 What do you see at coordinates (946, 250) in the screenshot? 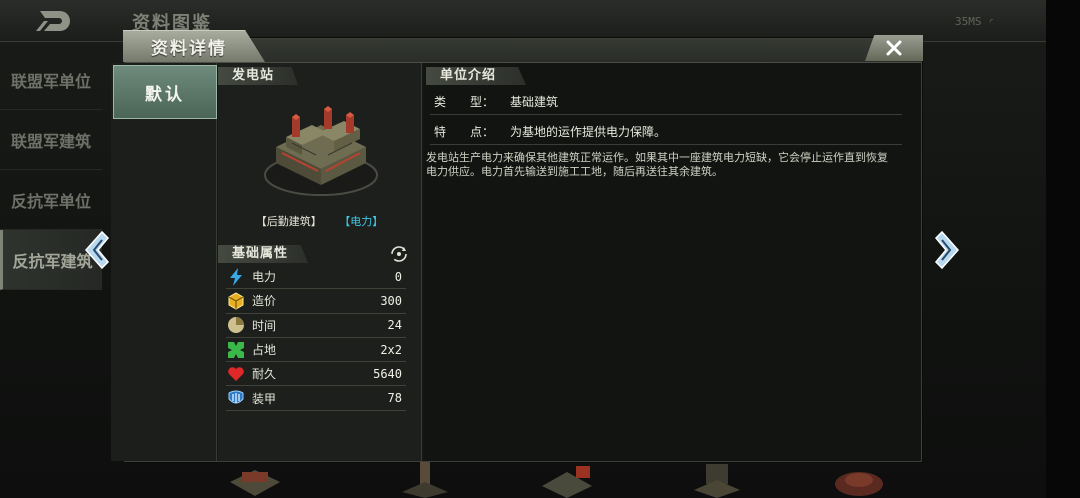
I see `next-arrow-icon` at bounding box center [946, 250].